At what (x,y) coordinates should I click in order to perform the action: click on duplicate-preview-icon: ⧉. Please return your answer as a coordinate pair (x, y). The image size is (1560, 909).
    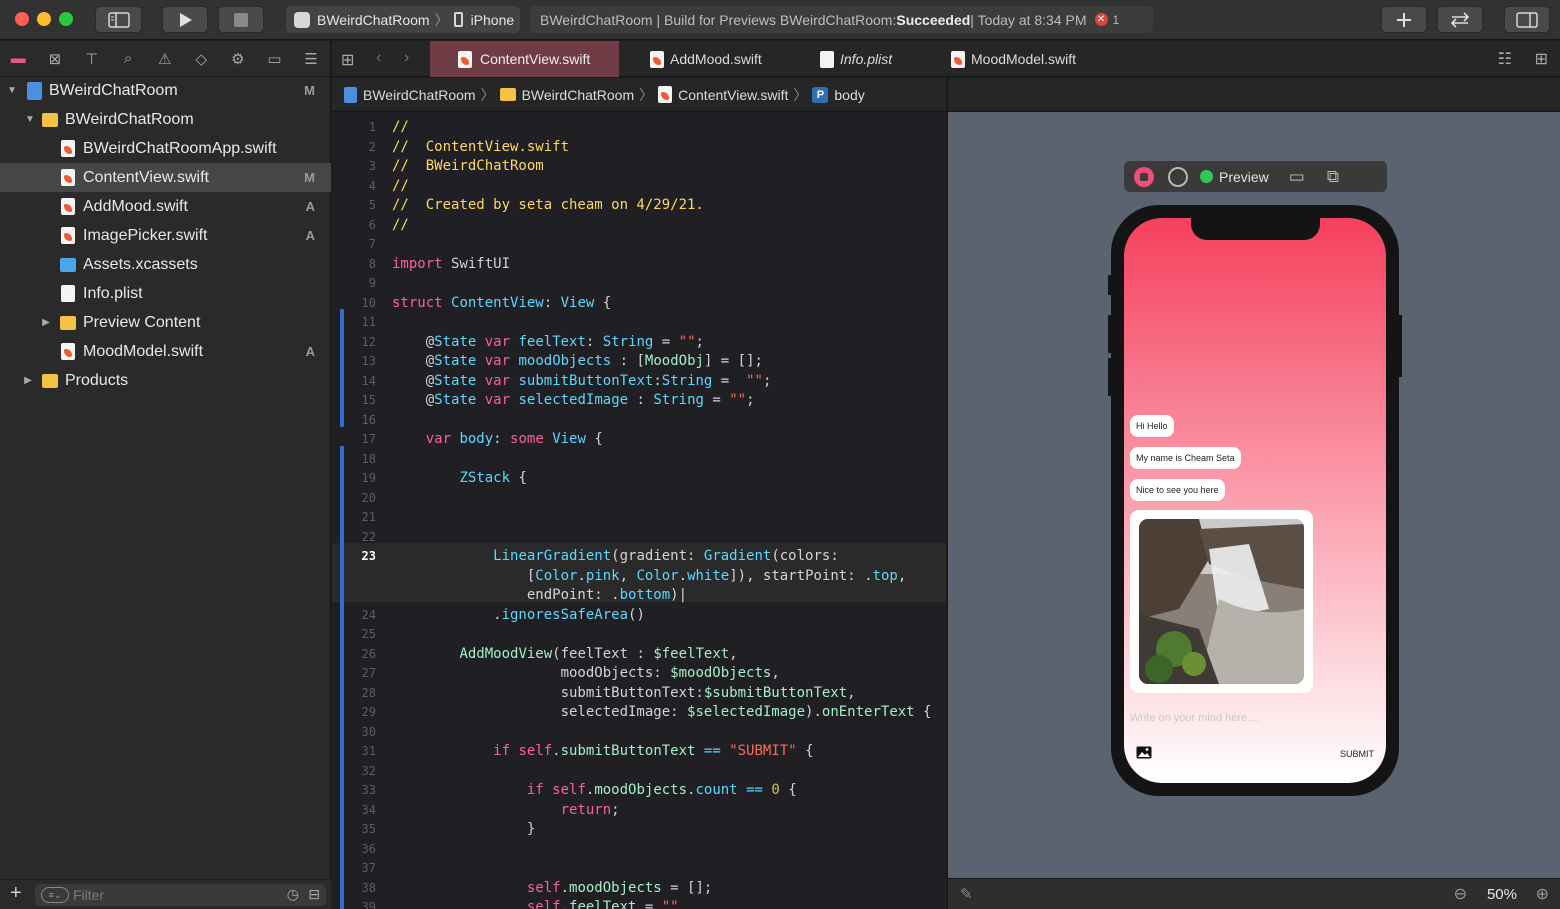
    Looking at the image, I should click on (1333, 177).